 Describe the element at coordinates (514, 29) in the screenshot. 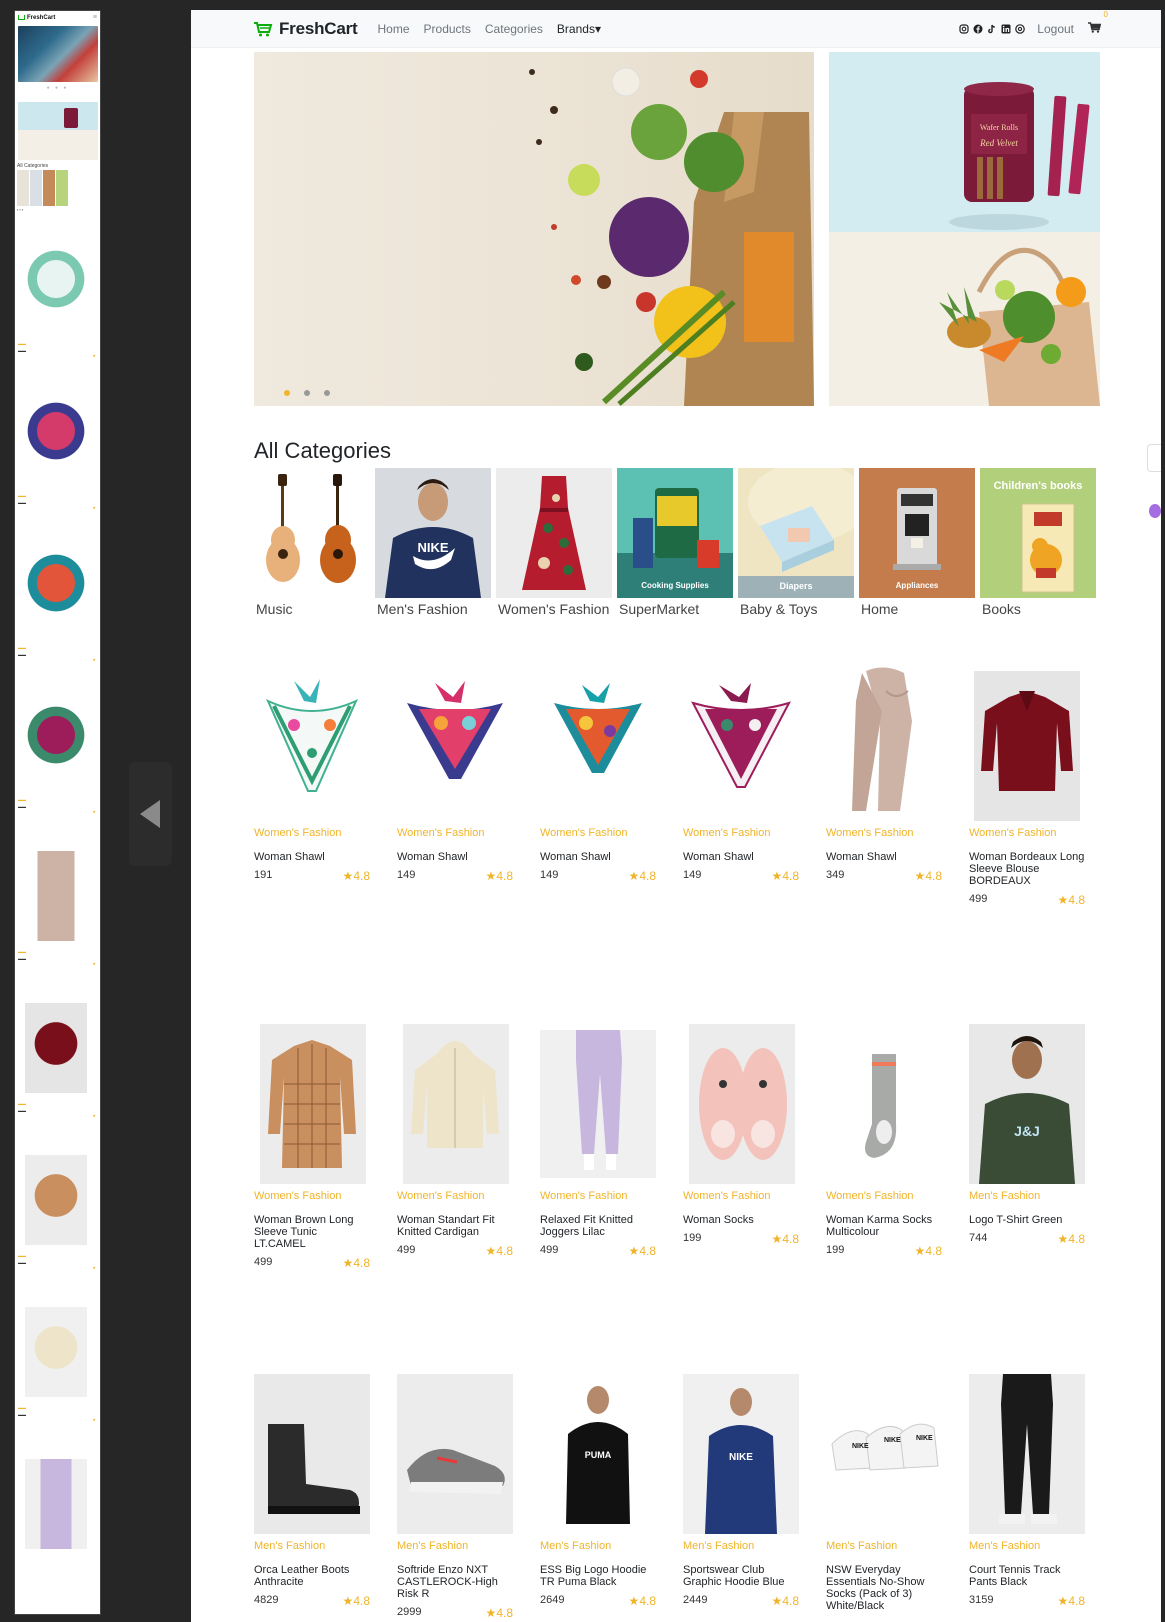

I see `nav-categories: Categories` at that location.